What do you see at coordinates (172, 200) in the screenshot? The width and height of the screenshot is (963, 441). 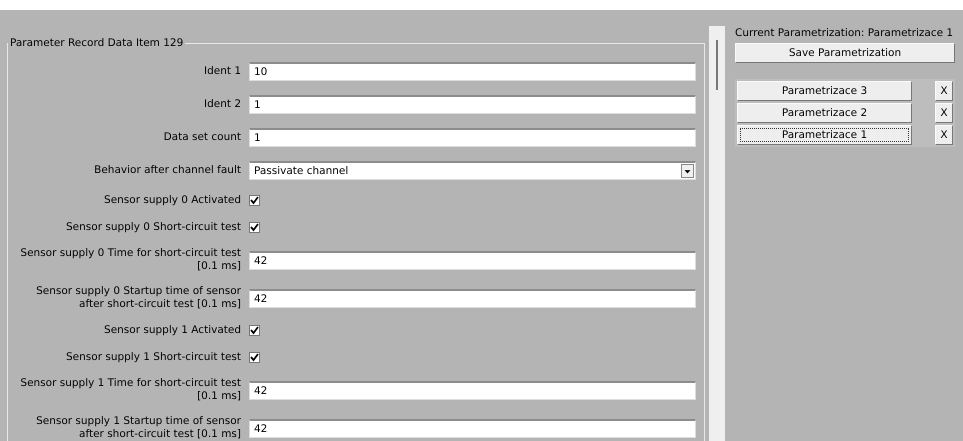 I see `field-label: Sensor supply 0 Activated` at bounding box center [172, 200].